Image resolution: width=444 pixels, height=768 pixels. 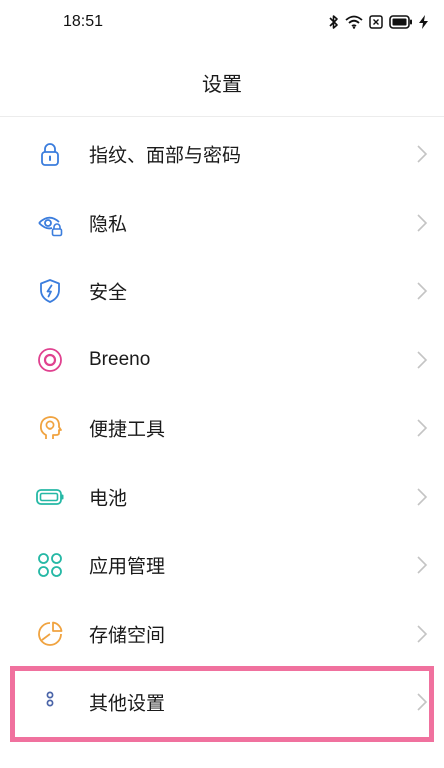 I want to click on head-bulb-icon, so click(x=50, y=428).